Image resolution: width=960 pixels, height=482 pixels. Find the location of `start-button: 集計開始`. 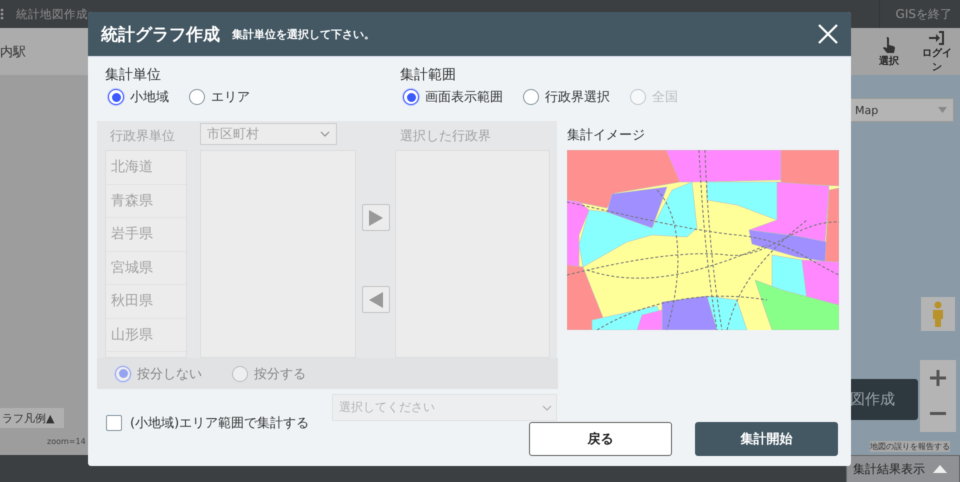

start-button: 集計開始 is located at coordinates (766, 439).